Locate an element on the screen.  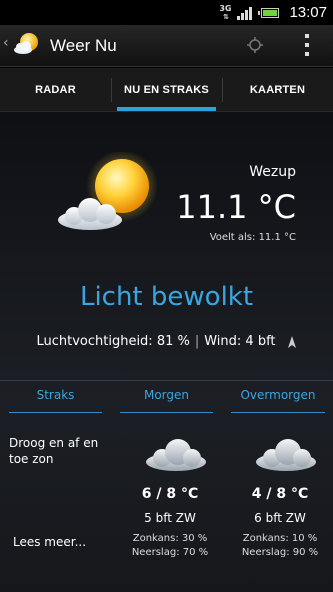
straks-description: Droog en af en toe zon is located at coordinates (54, 451).